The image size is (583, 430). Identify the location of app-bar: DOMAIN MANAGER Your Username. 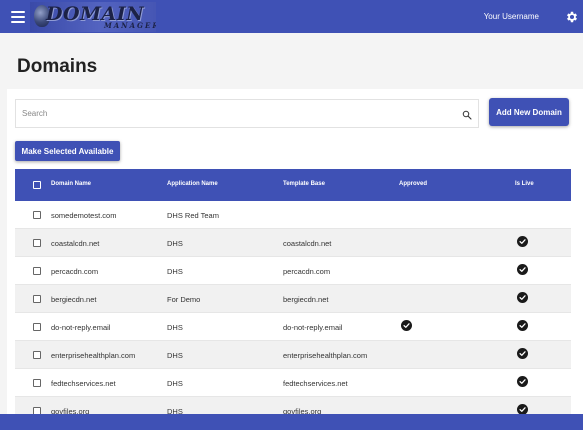
(291, 16).